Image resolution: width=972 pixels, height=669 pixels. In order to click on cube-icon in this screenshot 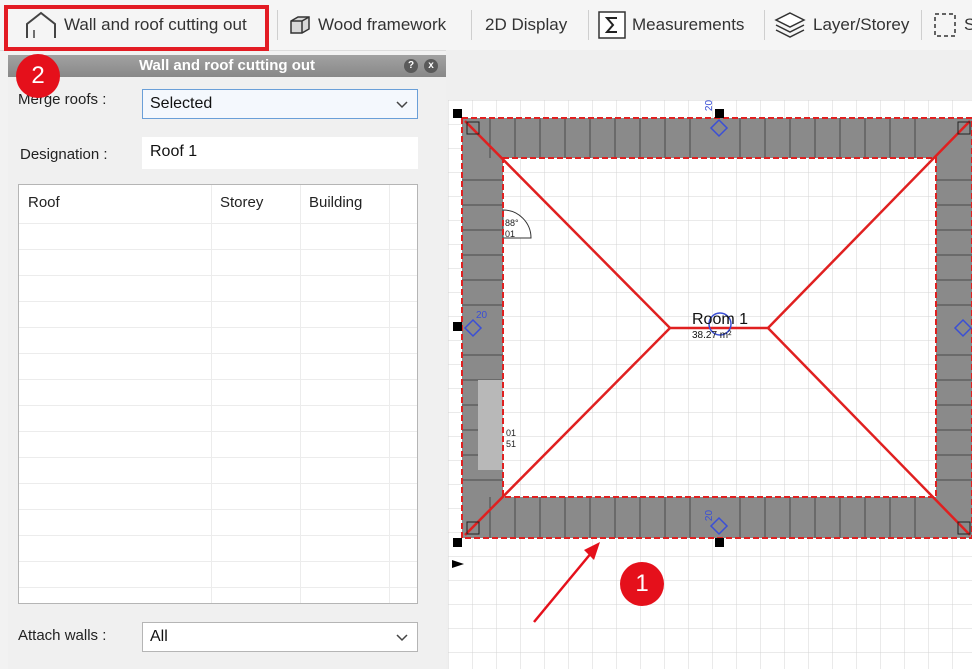, I will do `click(300, 25)`.